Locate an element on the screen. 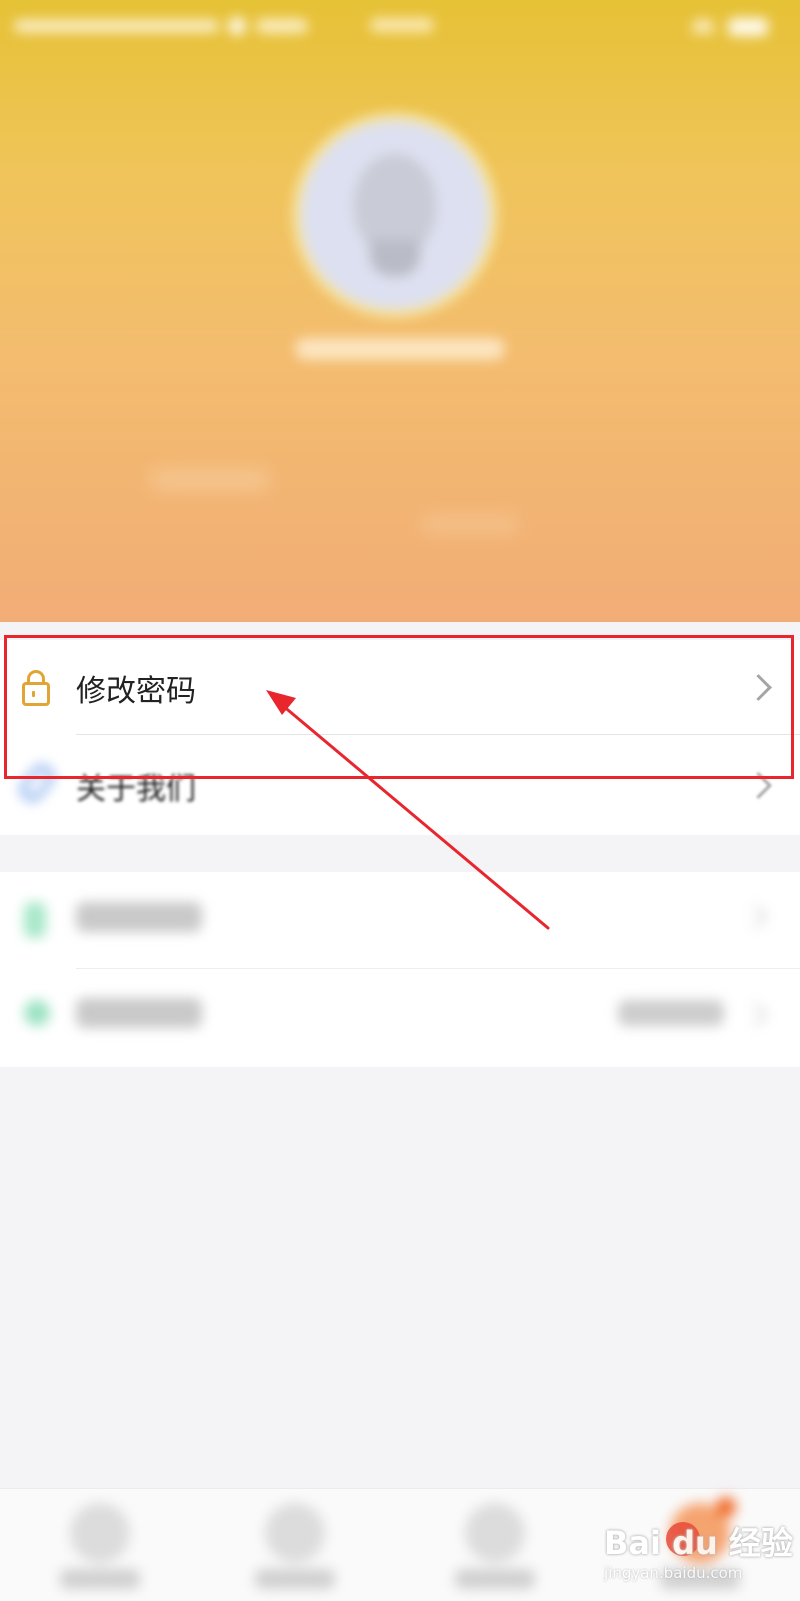  lock-icon is located at coordinates (36, 688).